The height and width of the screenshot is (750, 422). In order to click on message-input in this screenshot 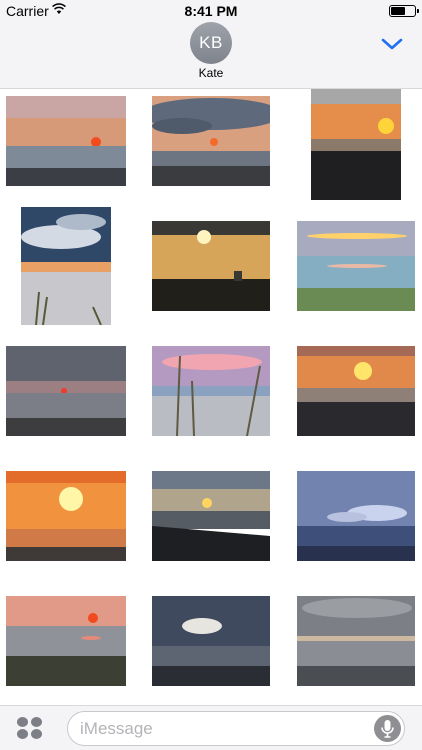, I will do `click(220, 728)`.